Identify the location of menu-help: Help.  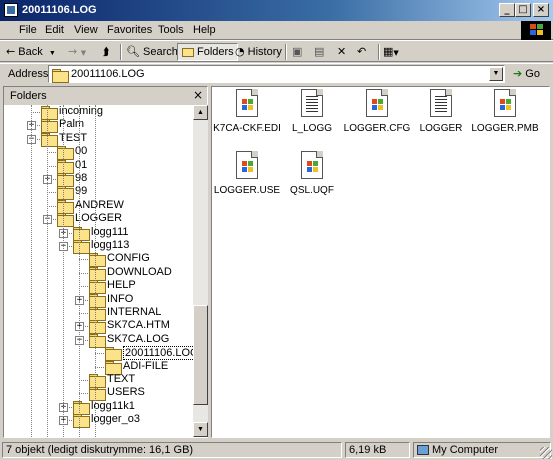
(204, 30).